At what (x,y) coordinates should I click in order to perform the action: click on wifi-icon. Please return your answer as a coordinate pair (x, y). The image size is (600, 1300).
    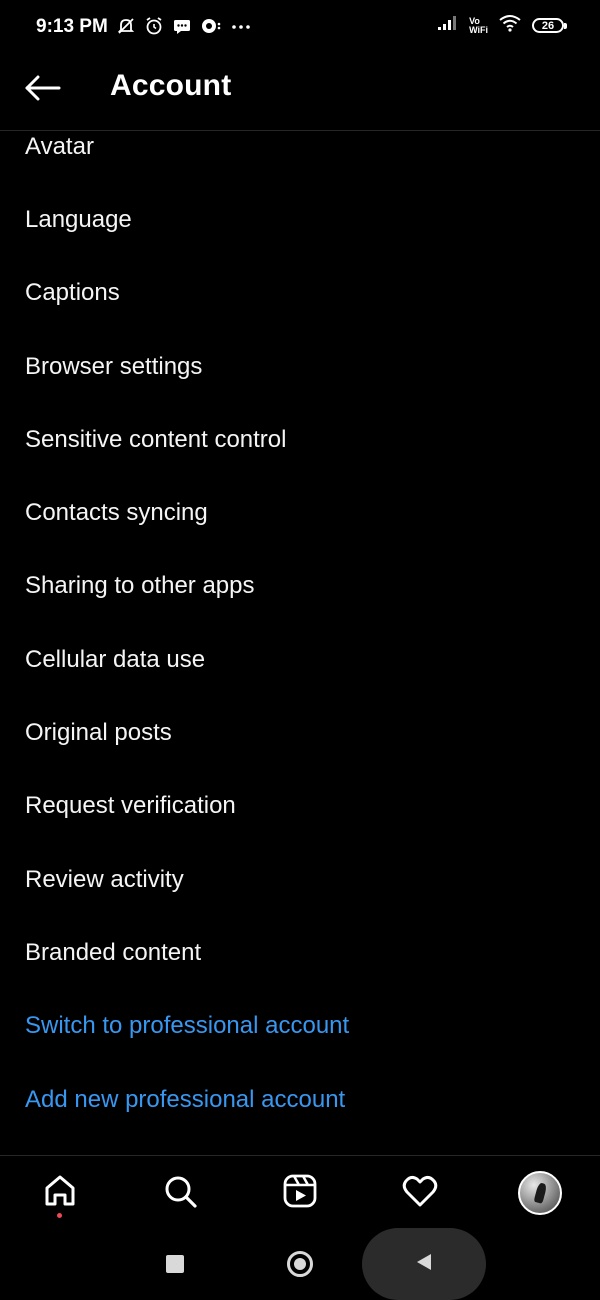
    Looking at the image, I should click on (510, 25).